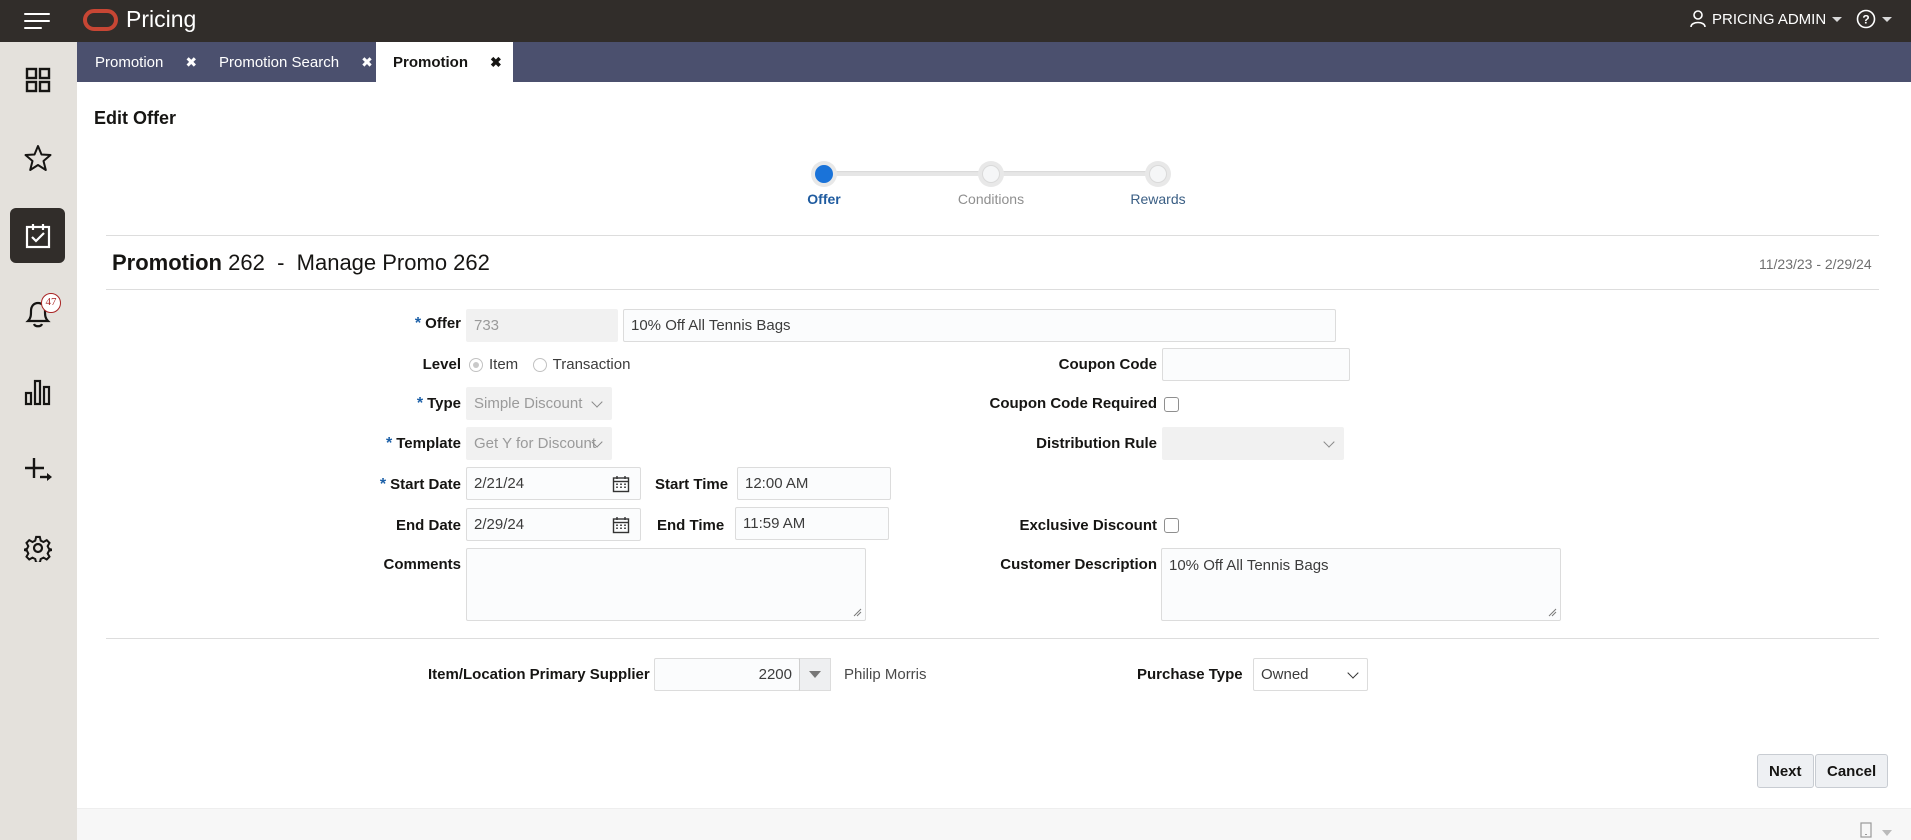 The width and height of the screenshot is (1911, 840). What do you see at coordinates (423, 443) in the screenshot?
I see `template-label: * Template` at bounding box center [423, 443].